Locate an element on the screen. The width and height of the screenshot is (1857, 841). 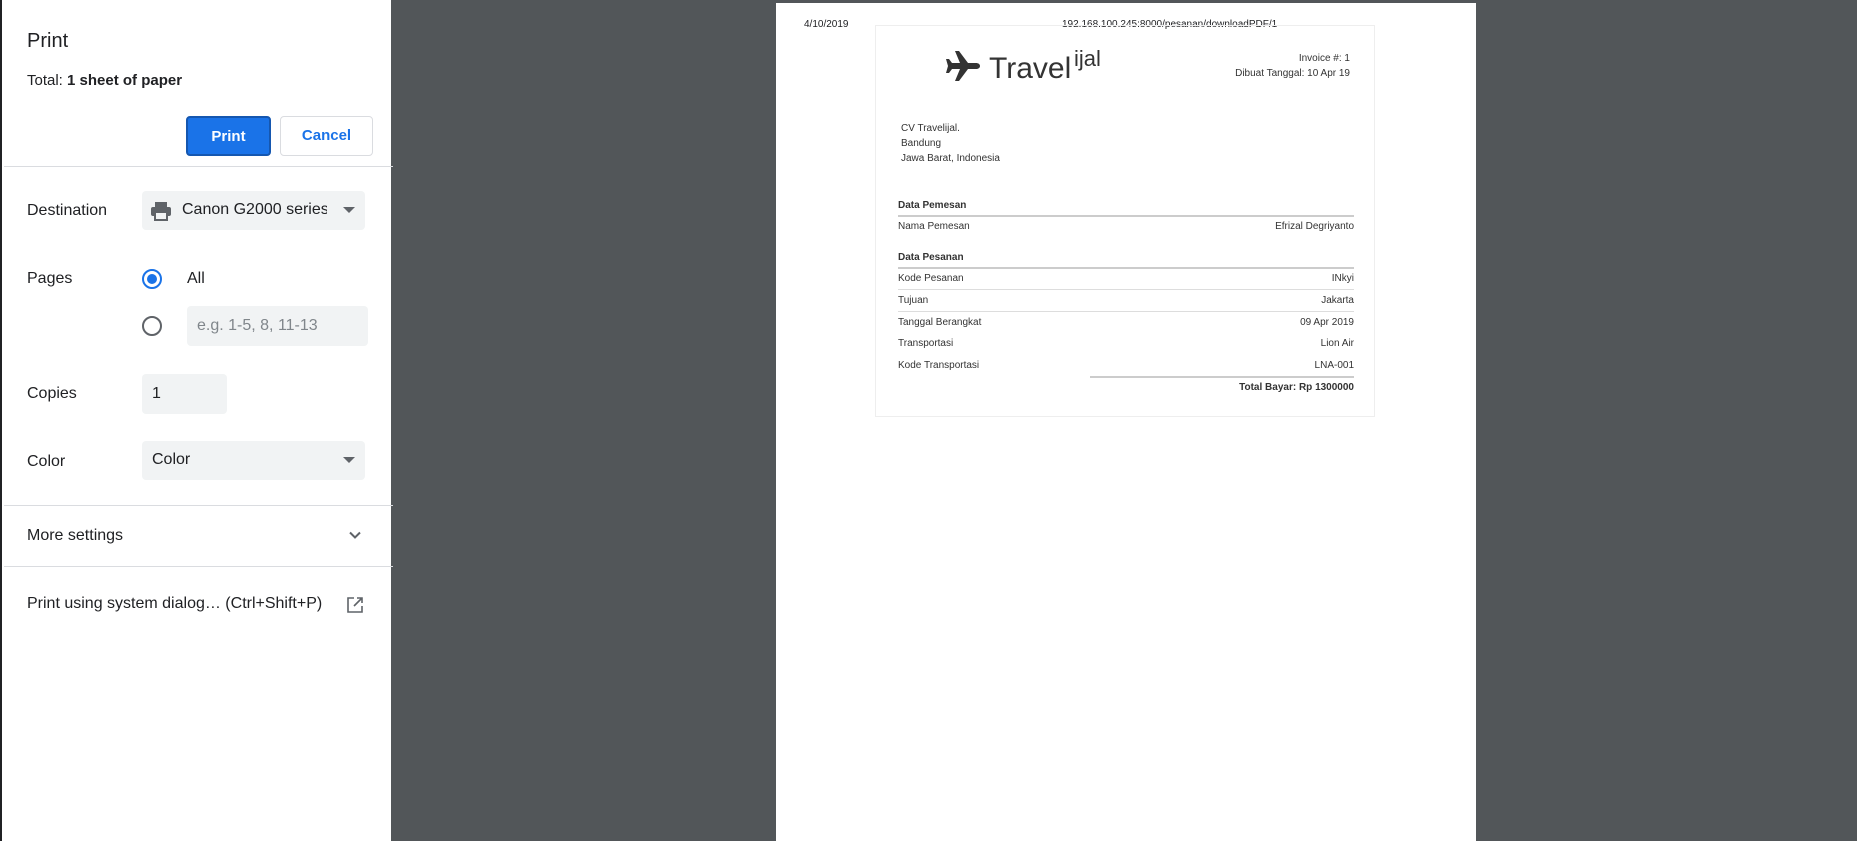
row-key: Kode Transportasi is located at coordinates (939, 365).